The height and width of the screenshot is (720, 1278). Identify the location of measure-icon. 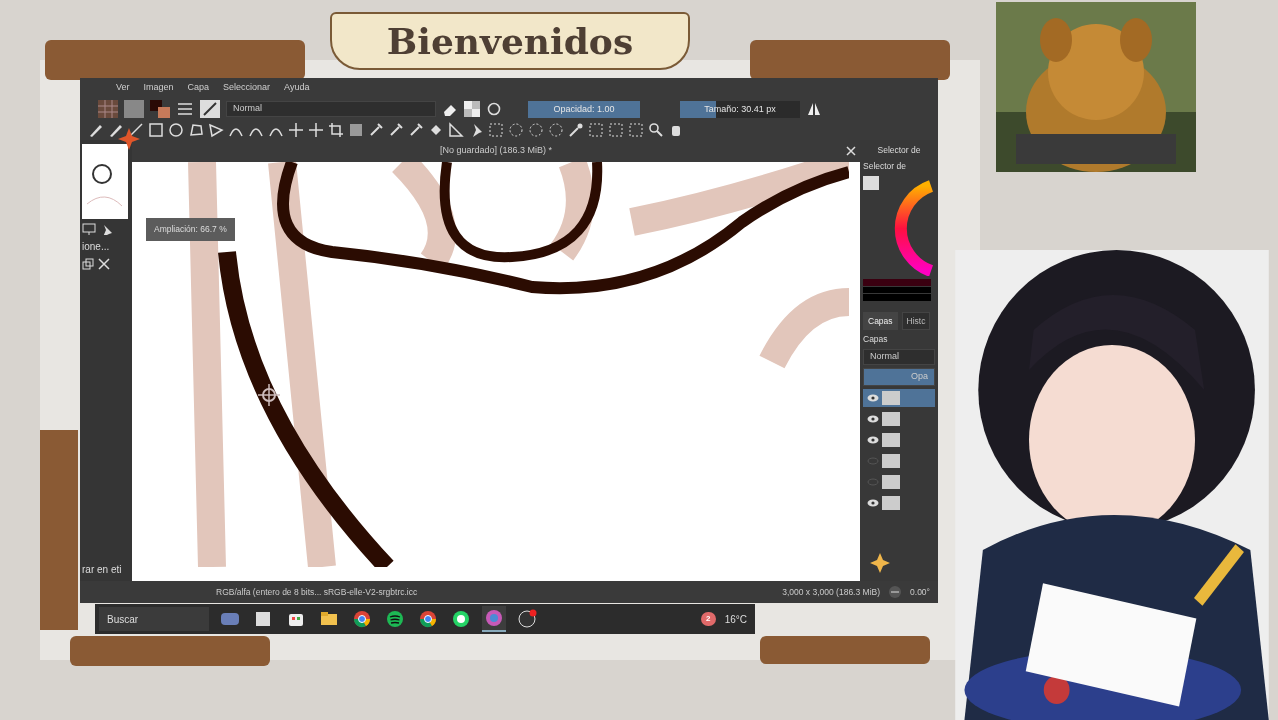
(456, 130).